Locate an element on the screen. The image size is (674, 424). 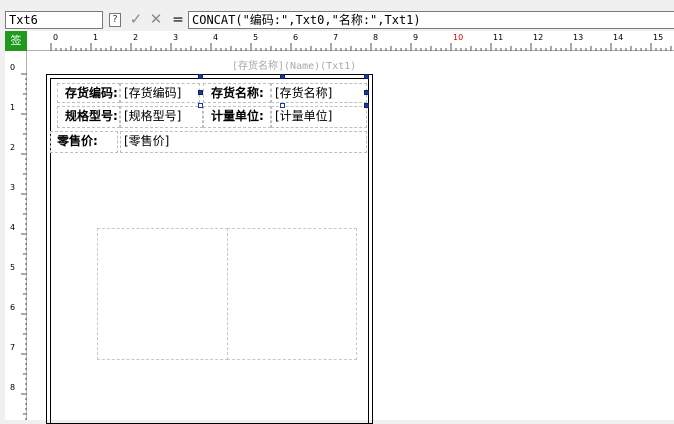
image-placeholder-left is located at coordinates (162, 294).